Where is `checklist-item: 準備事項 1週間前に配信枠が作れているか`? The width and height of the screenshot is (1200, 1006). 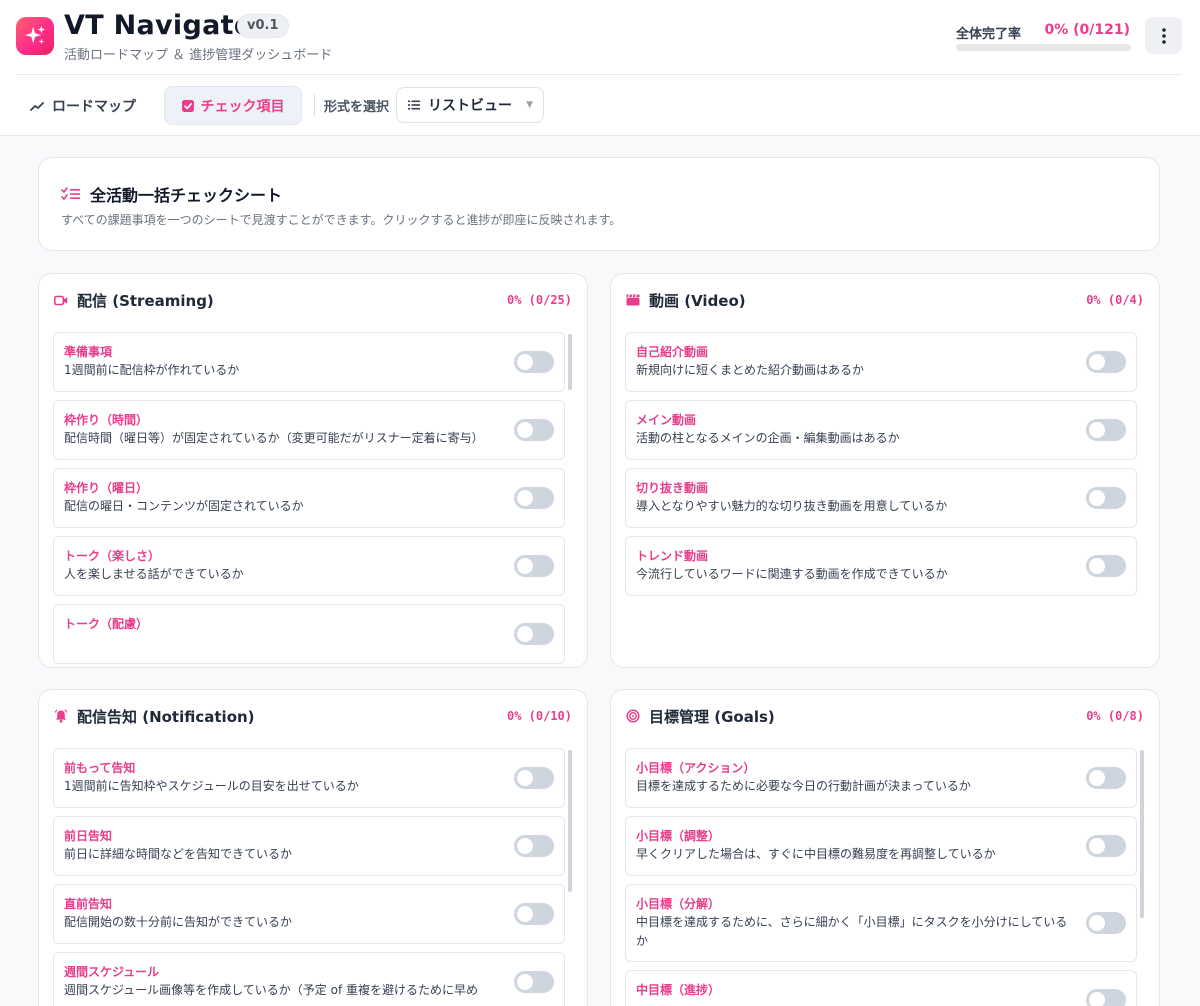
checklist-item: 準備事項 1週間前に配信枠が作れているか is located at coordinates (309, 362).